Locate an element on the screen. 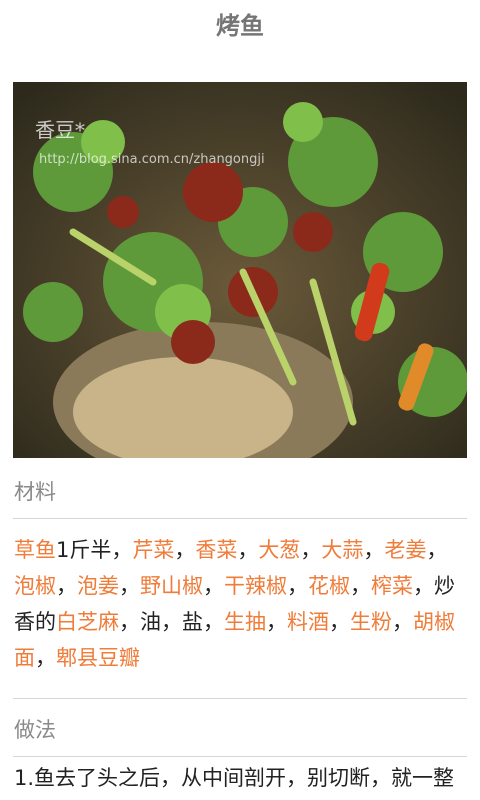  method-heading: 做法 is located at coordinates (35, 730).